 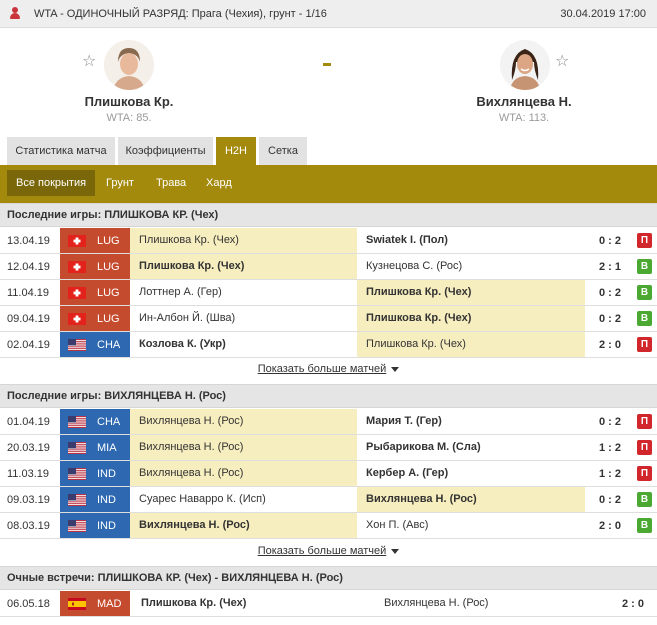 I want to click on away-player-name: Вихлянцева Н., so click(x=524, y=101).